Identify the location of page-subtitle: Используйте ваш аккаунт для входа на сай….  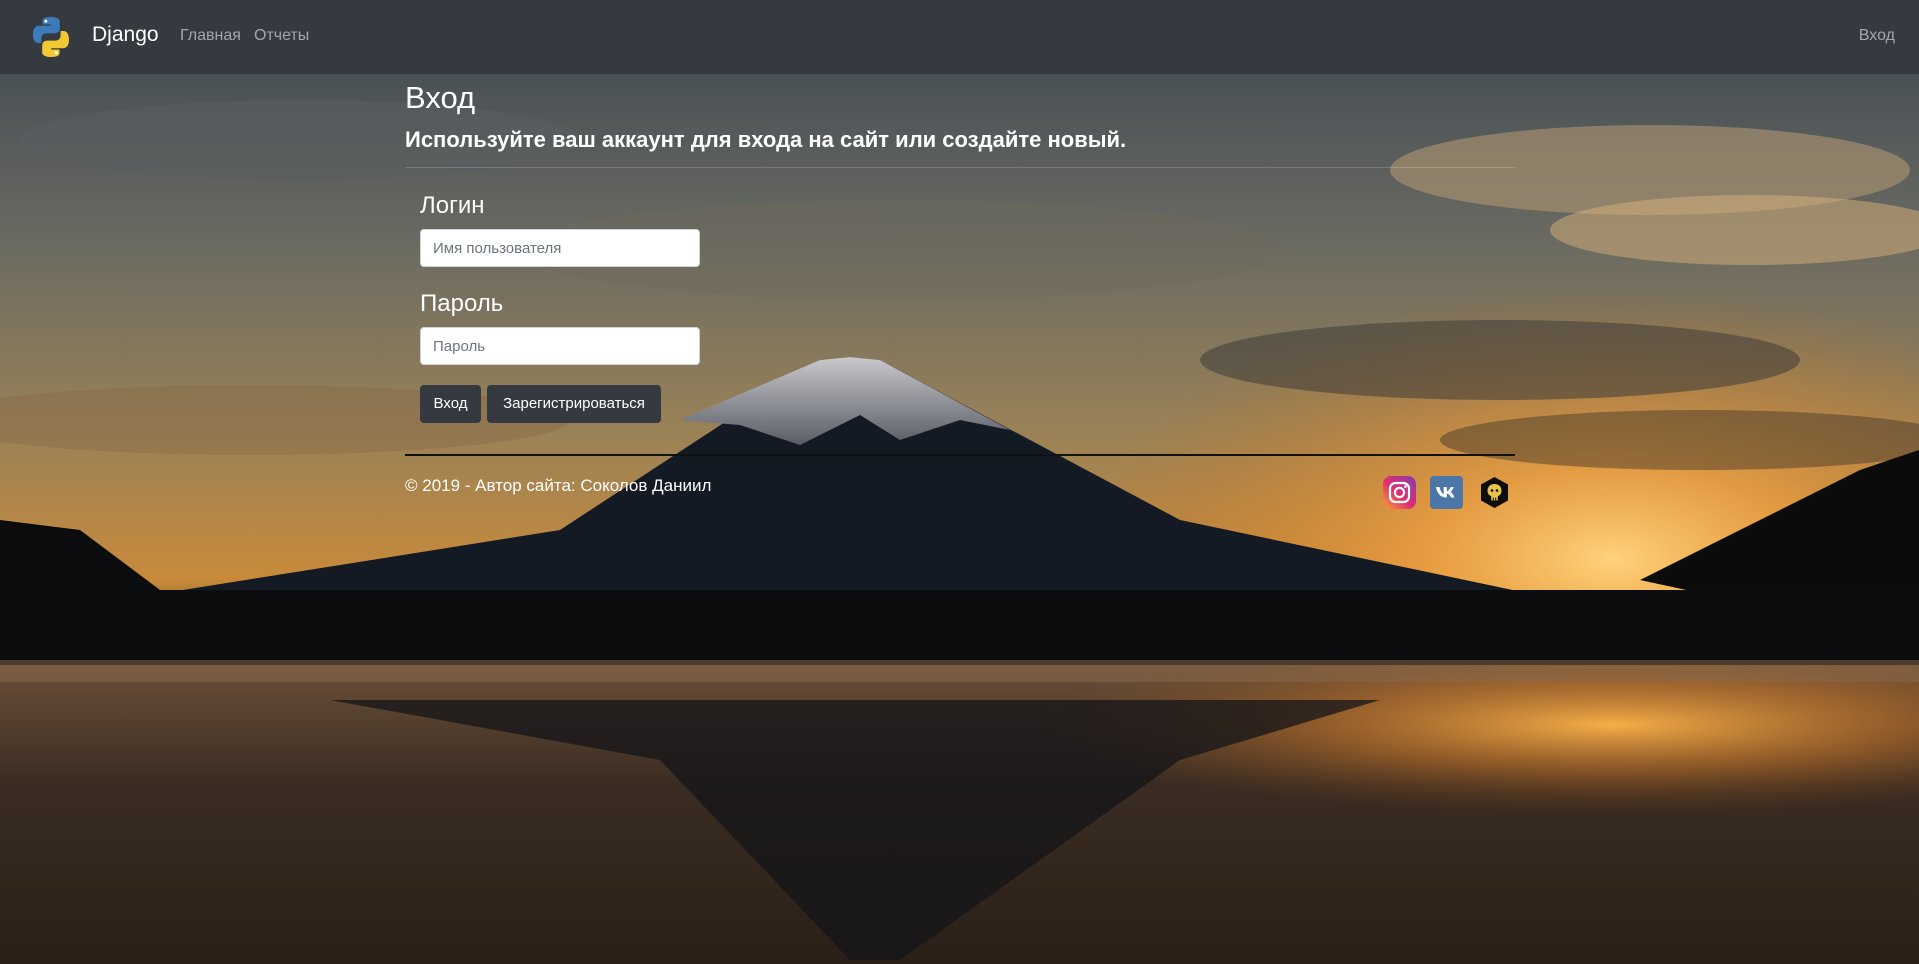
(766, 139).